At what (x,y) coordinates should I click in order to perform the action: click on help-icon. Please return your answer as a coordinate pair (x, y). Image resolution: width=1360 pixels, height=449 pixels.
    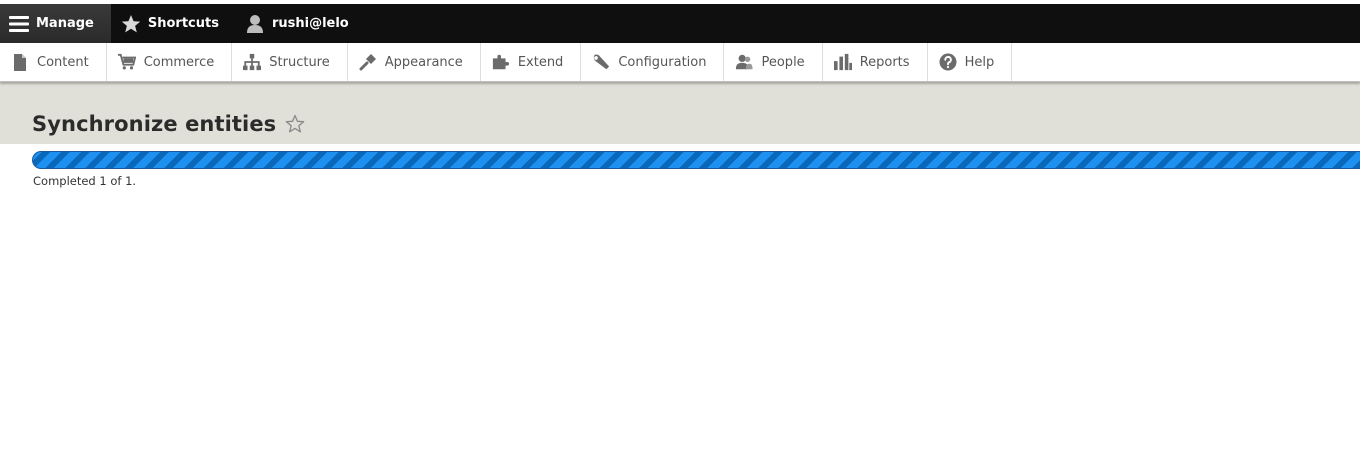
    Looking at the image, I should click on (948, 62).